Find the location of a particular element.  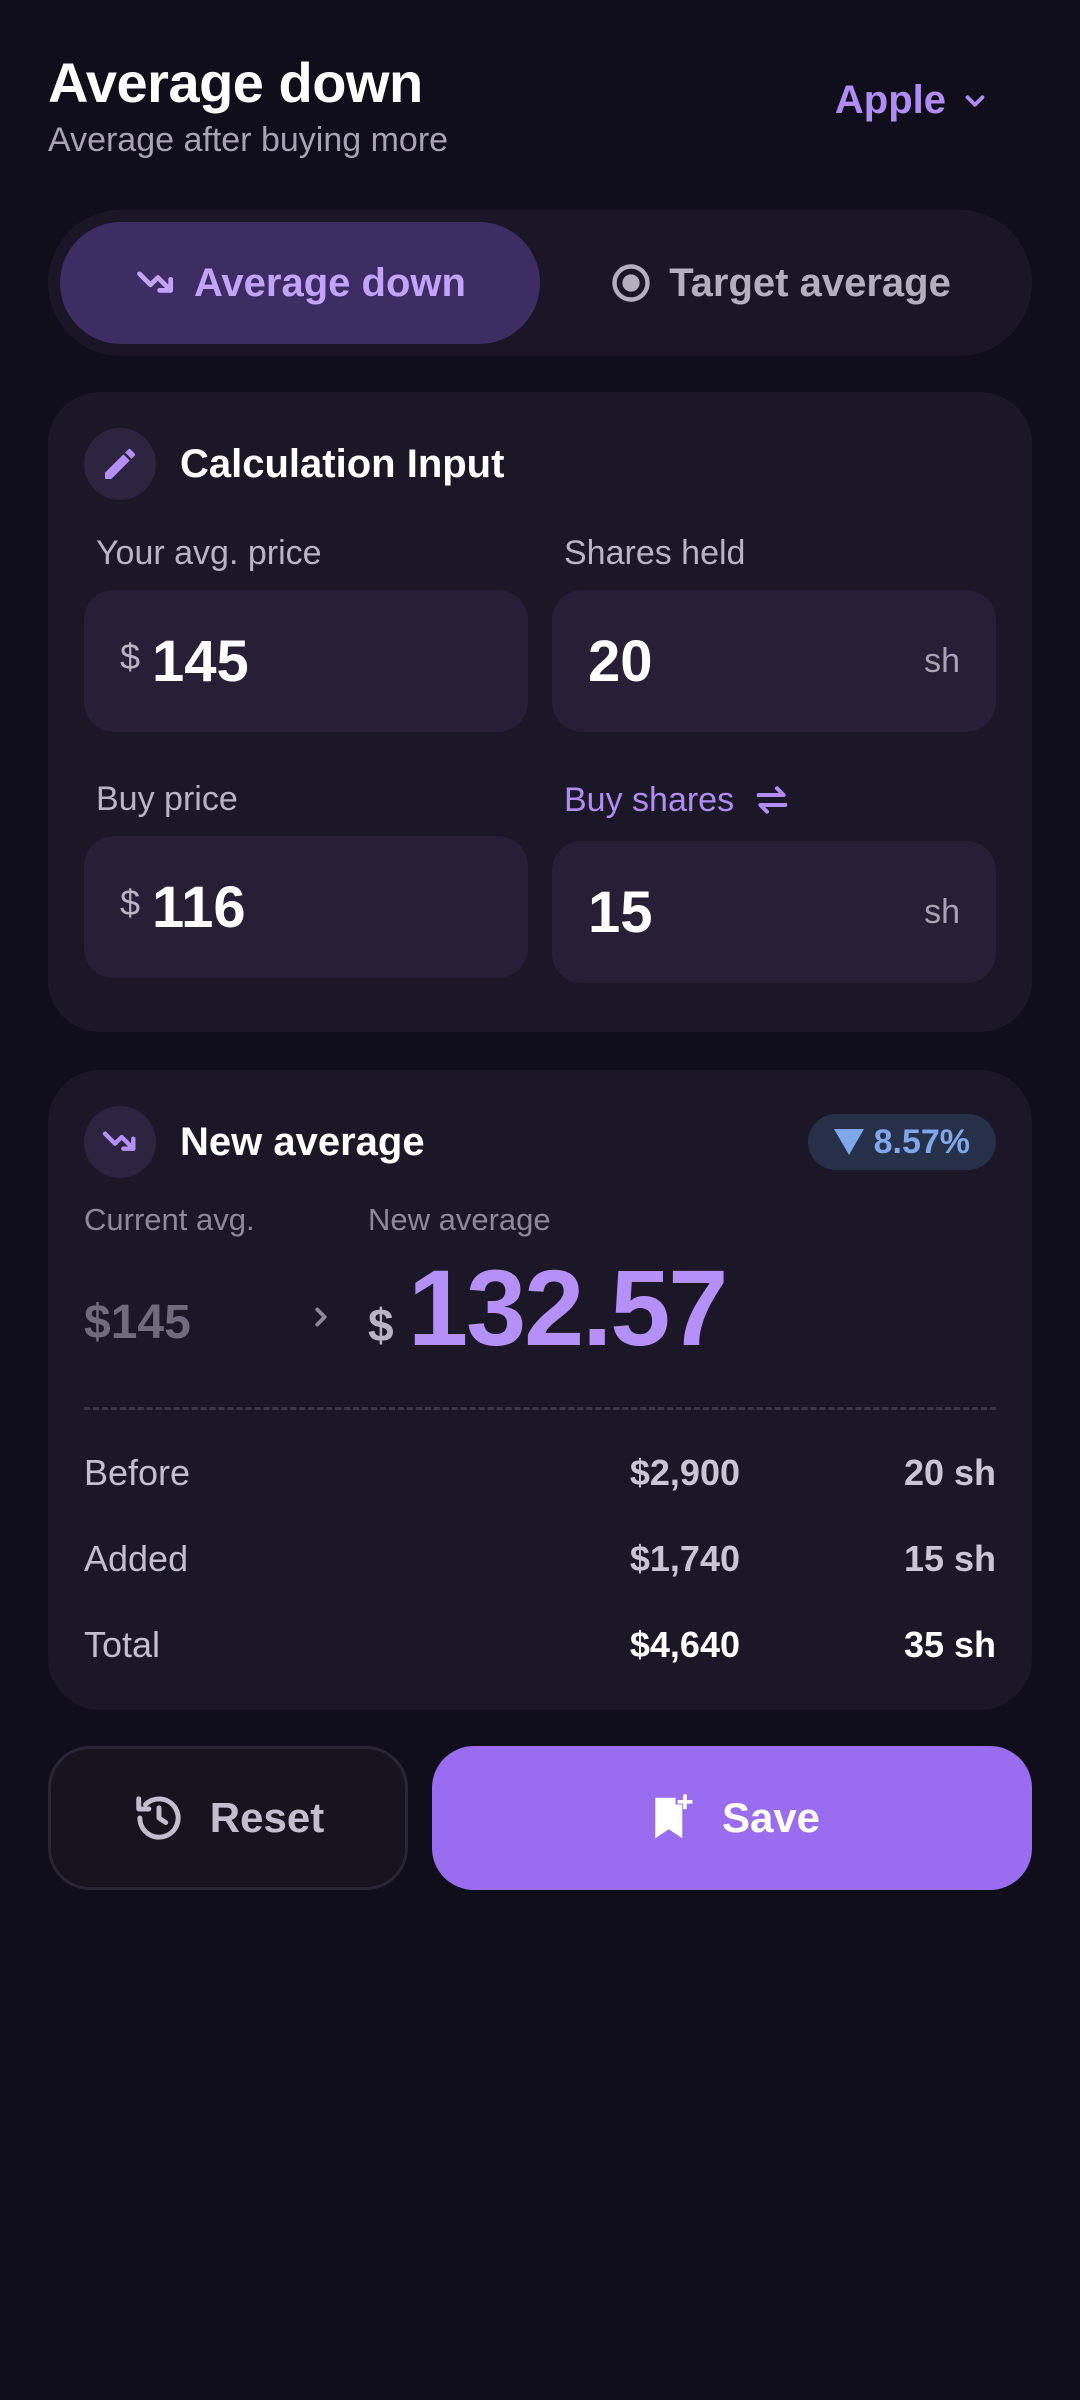

target-icon is located at coordinates (631, 283).